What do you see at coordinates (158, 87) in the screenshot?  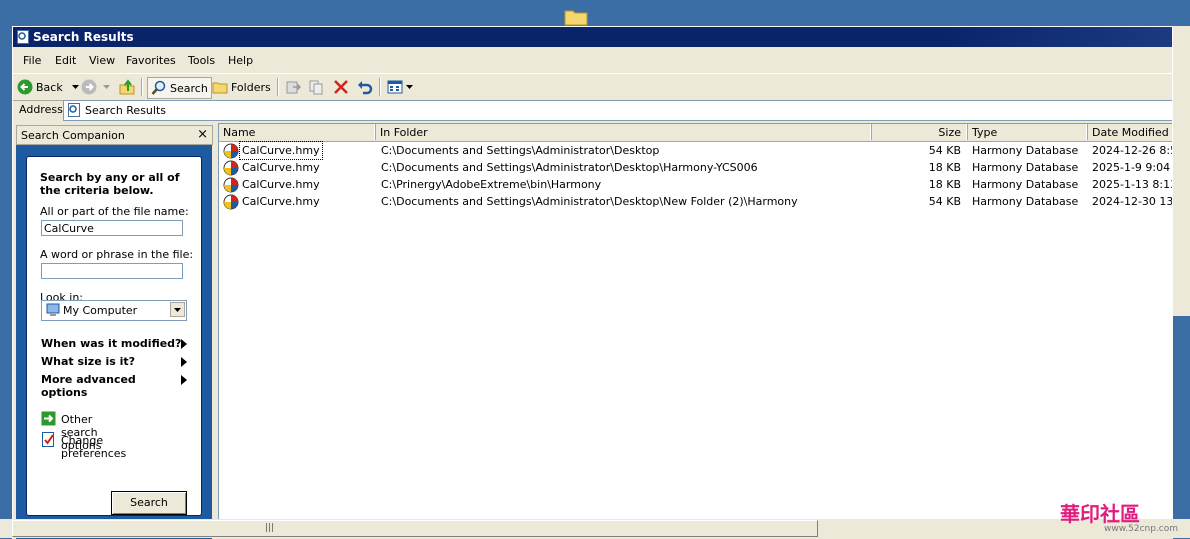 I see `search-icon` at bounding box center [158, 87].